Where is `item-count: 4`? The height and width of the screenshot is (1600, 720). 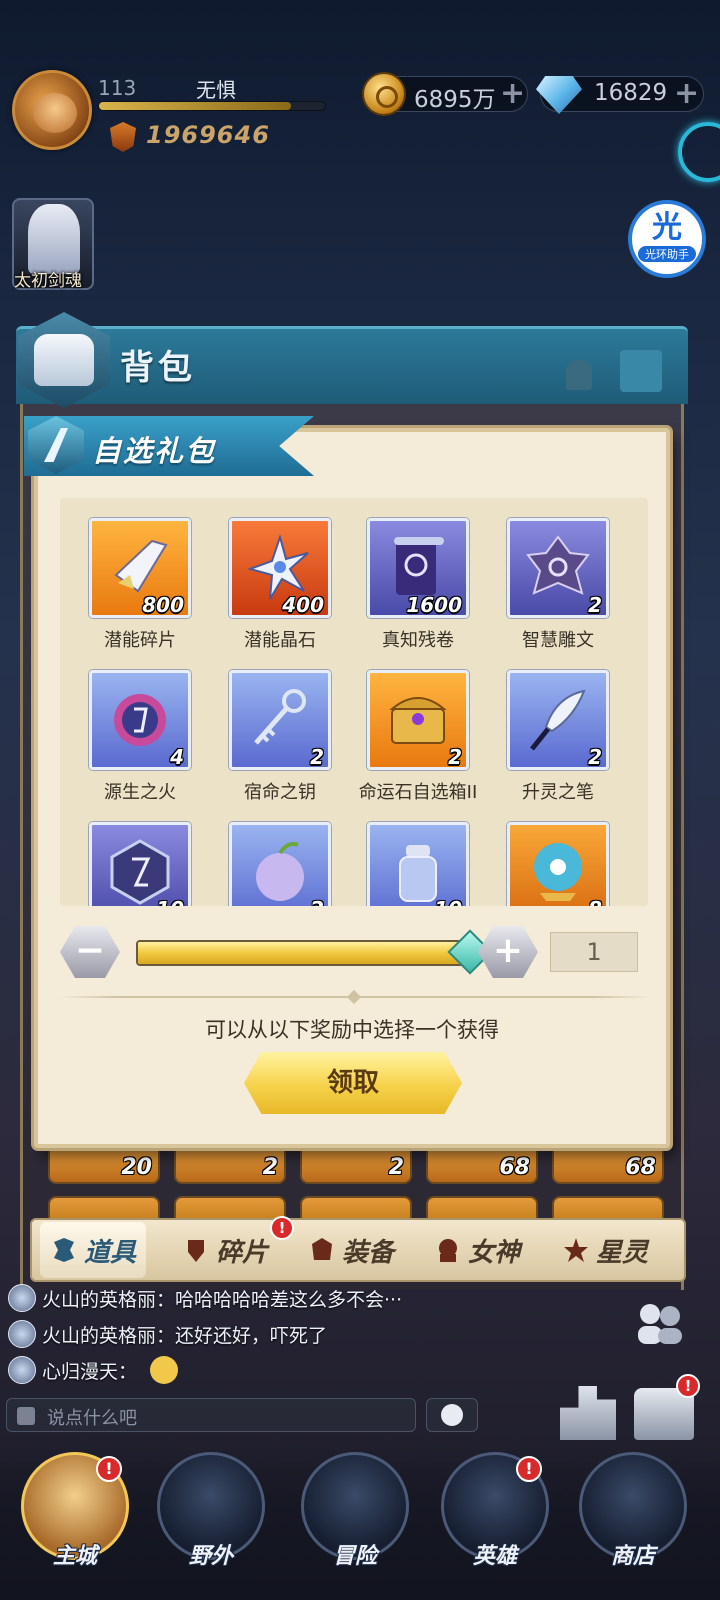
item-count: 4 is located at coordinates (177, 757).